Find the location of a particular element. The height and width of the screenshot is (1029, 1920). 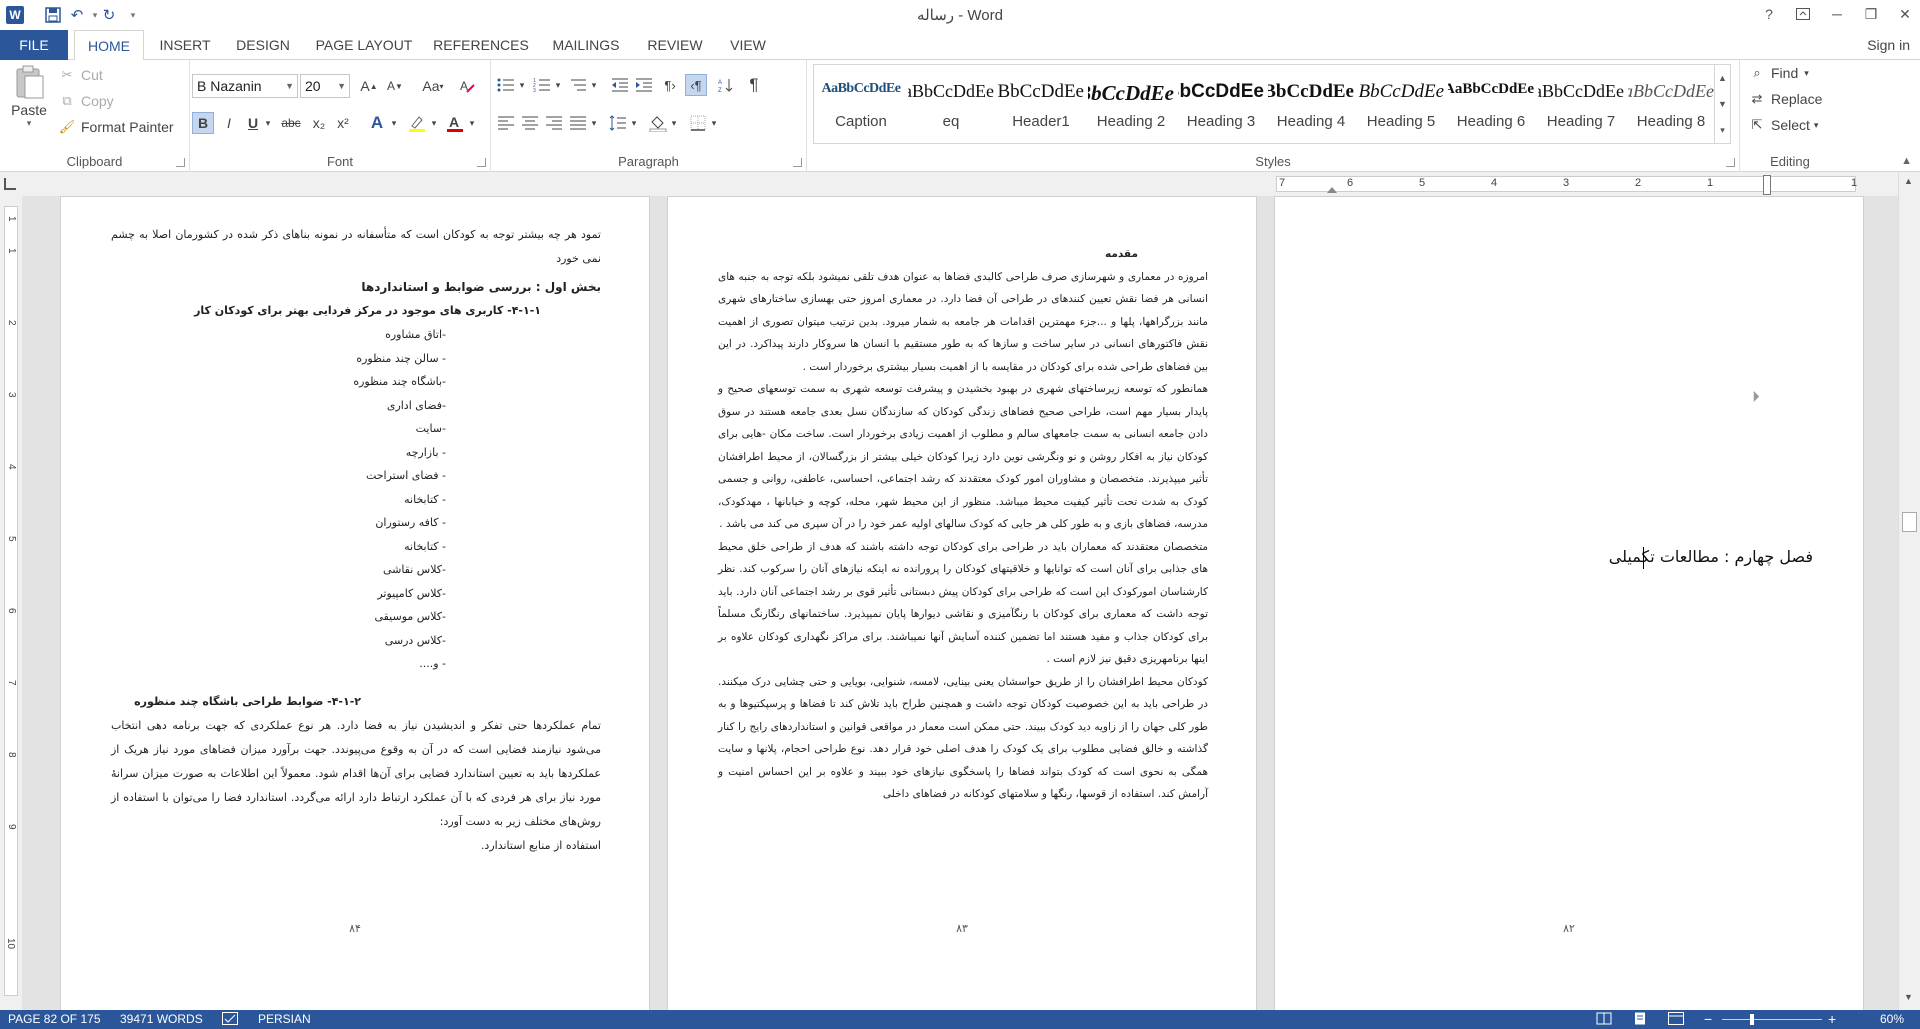

clear-formatting-button: A is located at coordinates (467, 86).